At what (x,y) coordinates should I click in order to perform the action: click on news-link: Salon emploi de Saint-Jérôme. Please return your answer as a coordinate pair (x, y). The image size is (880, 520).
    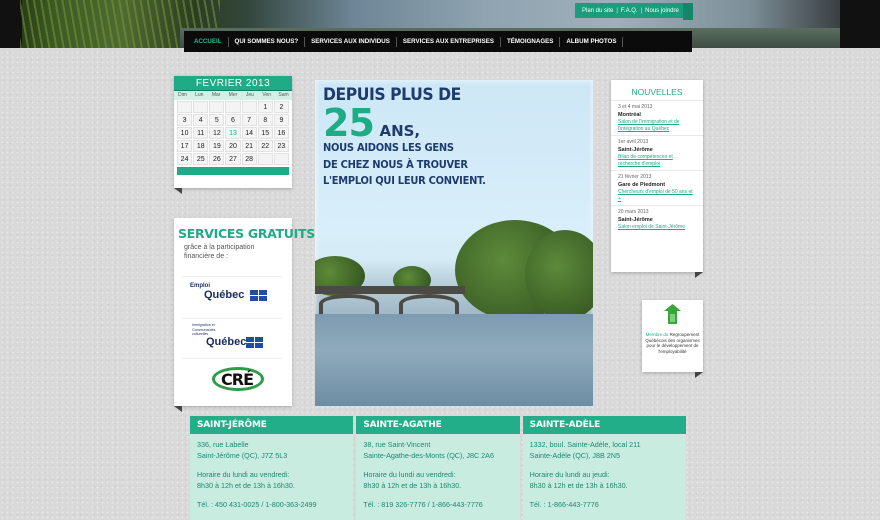
    Looking at the image, I should click on (657, 227).